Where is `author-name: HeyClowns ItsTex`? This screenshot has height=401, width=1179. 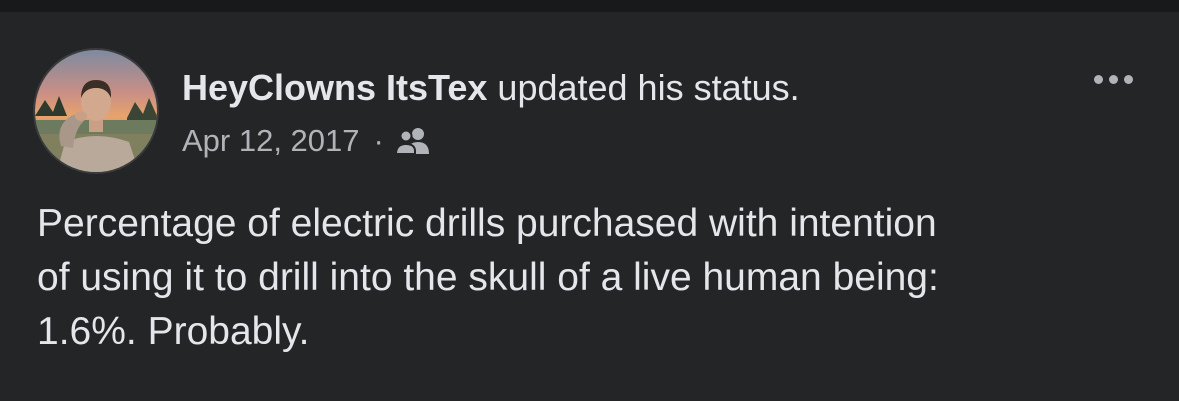
author-name: HeyClowns ItsTex is located at coordinates (334, 87).